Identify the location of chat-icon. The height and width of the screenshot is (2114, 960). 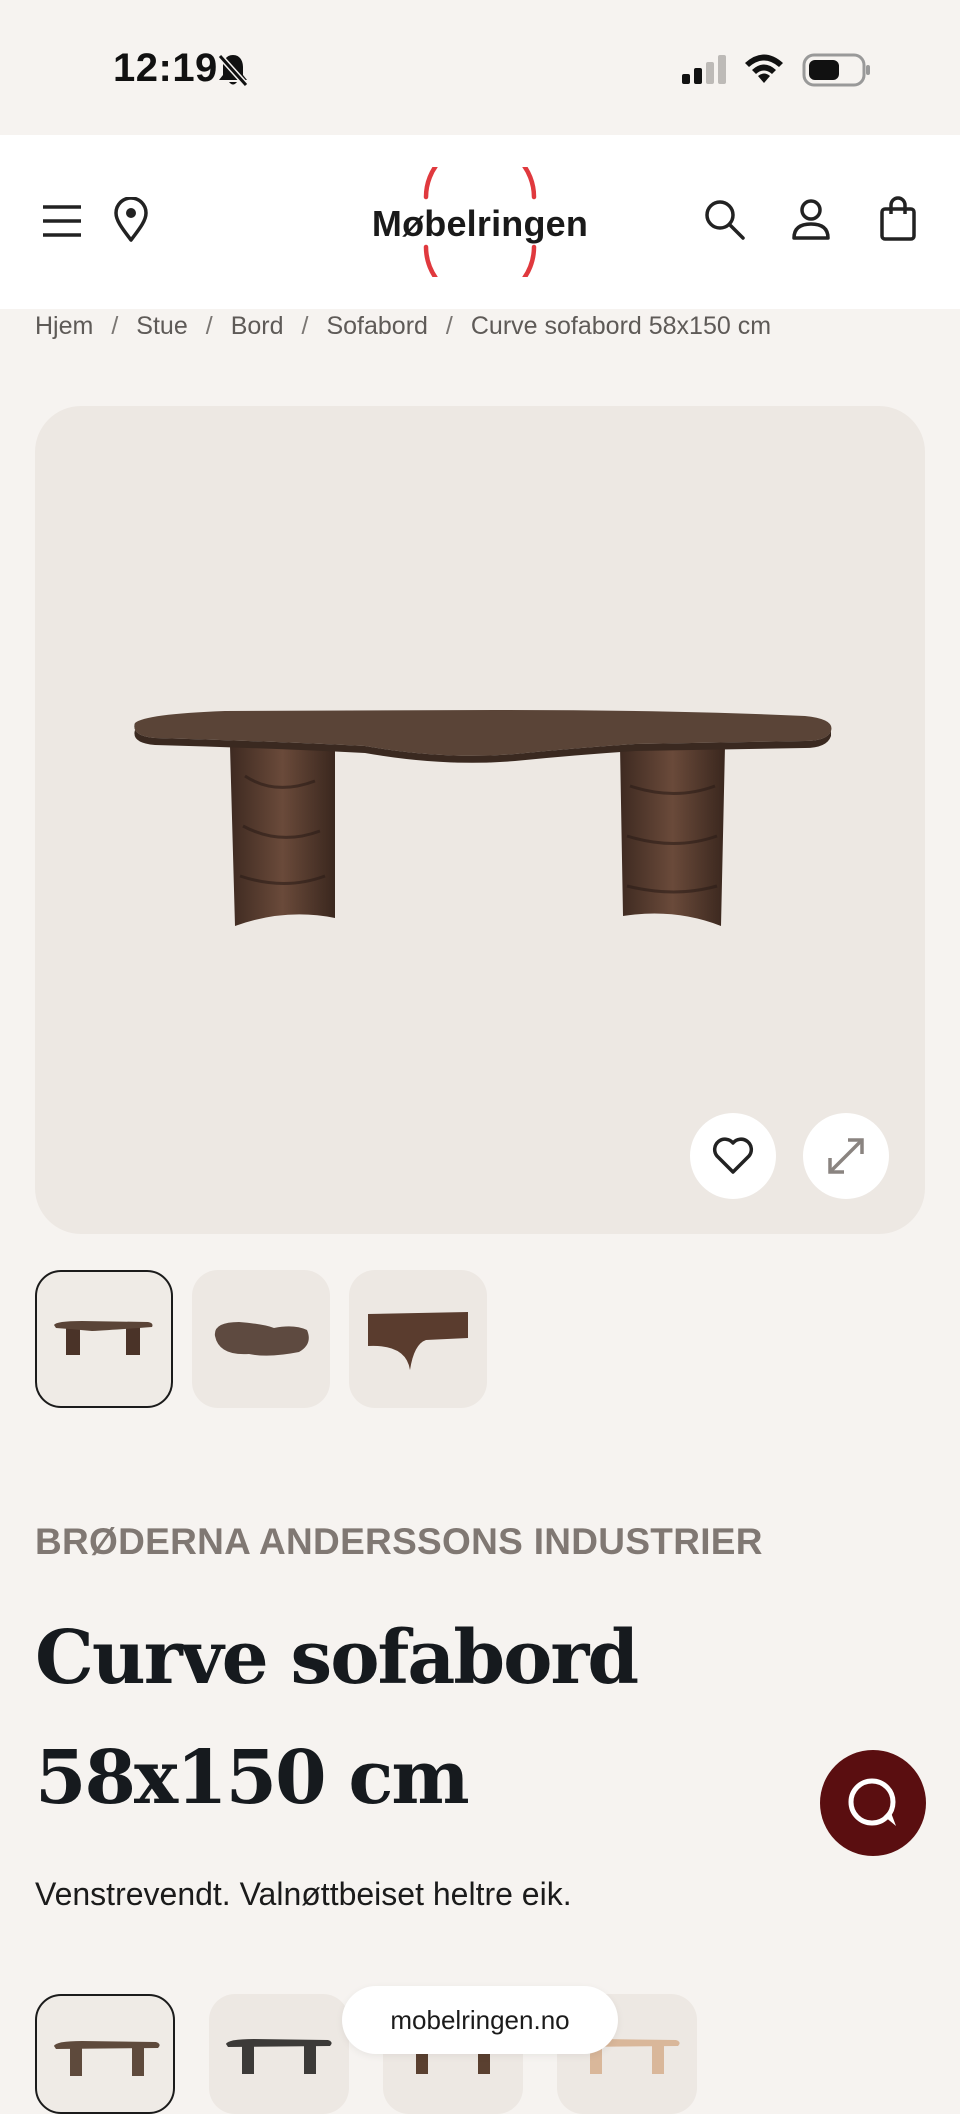
(872, 1802).